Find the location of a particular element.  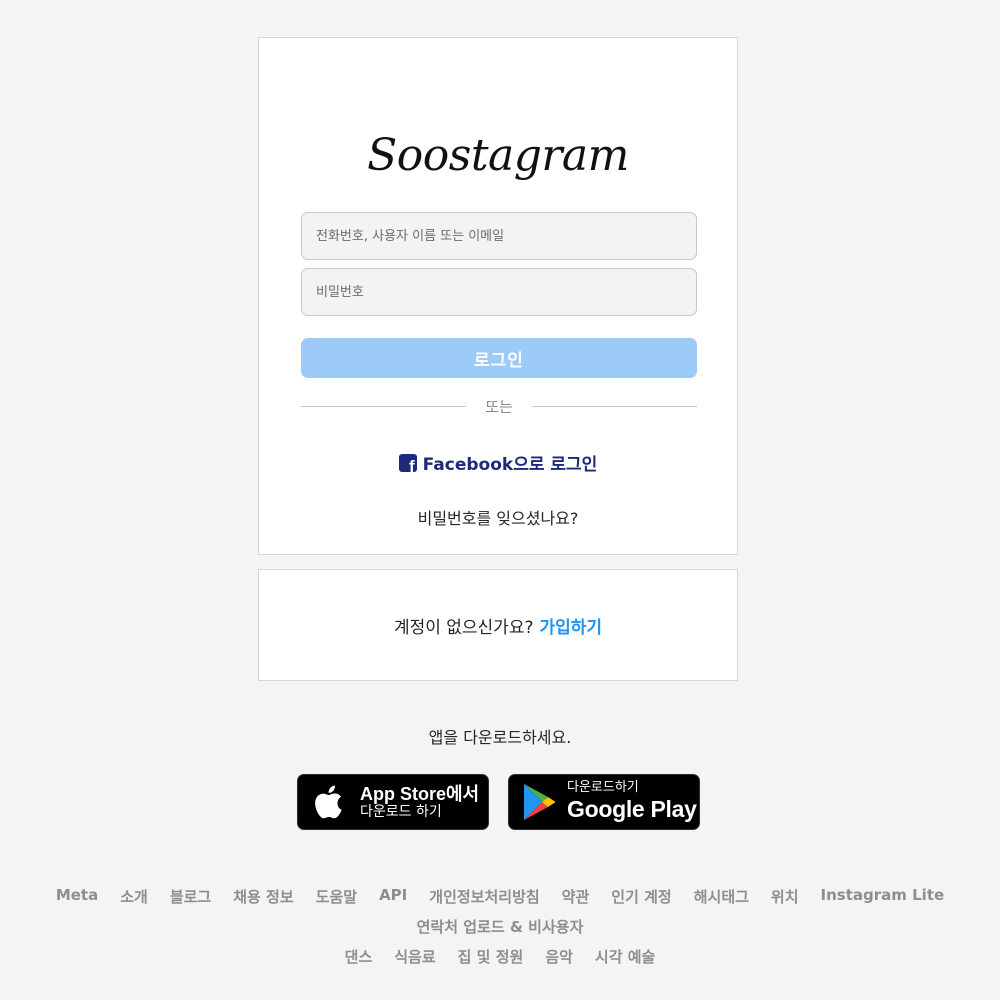

app-store-badge: App Store에서 다운로드 하기 is located at coordinates (393, 802).